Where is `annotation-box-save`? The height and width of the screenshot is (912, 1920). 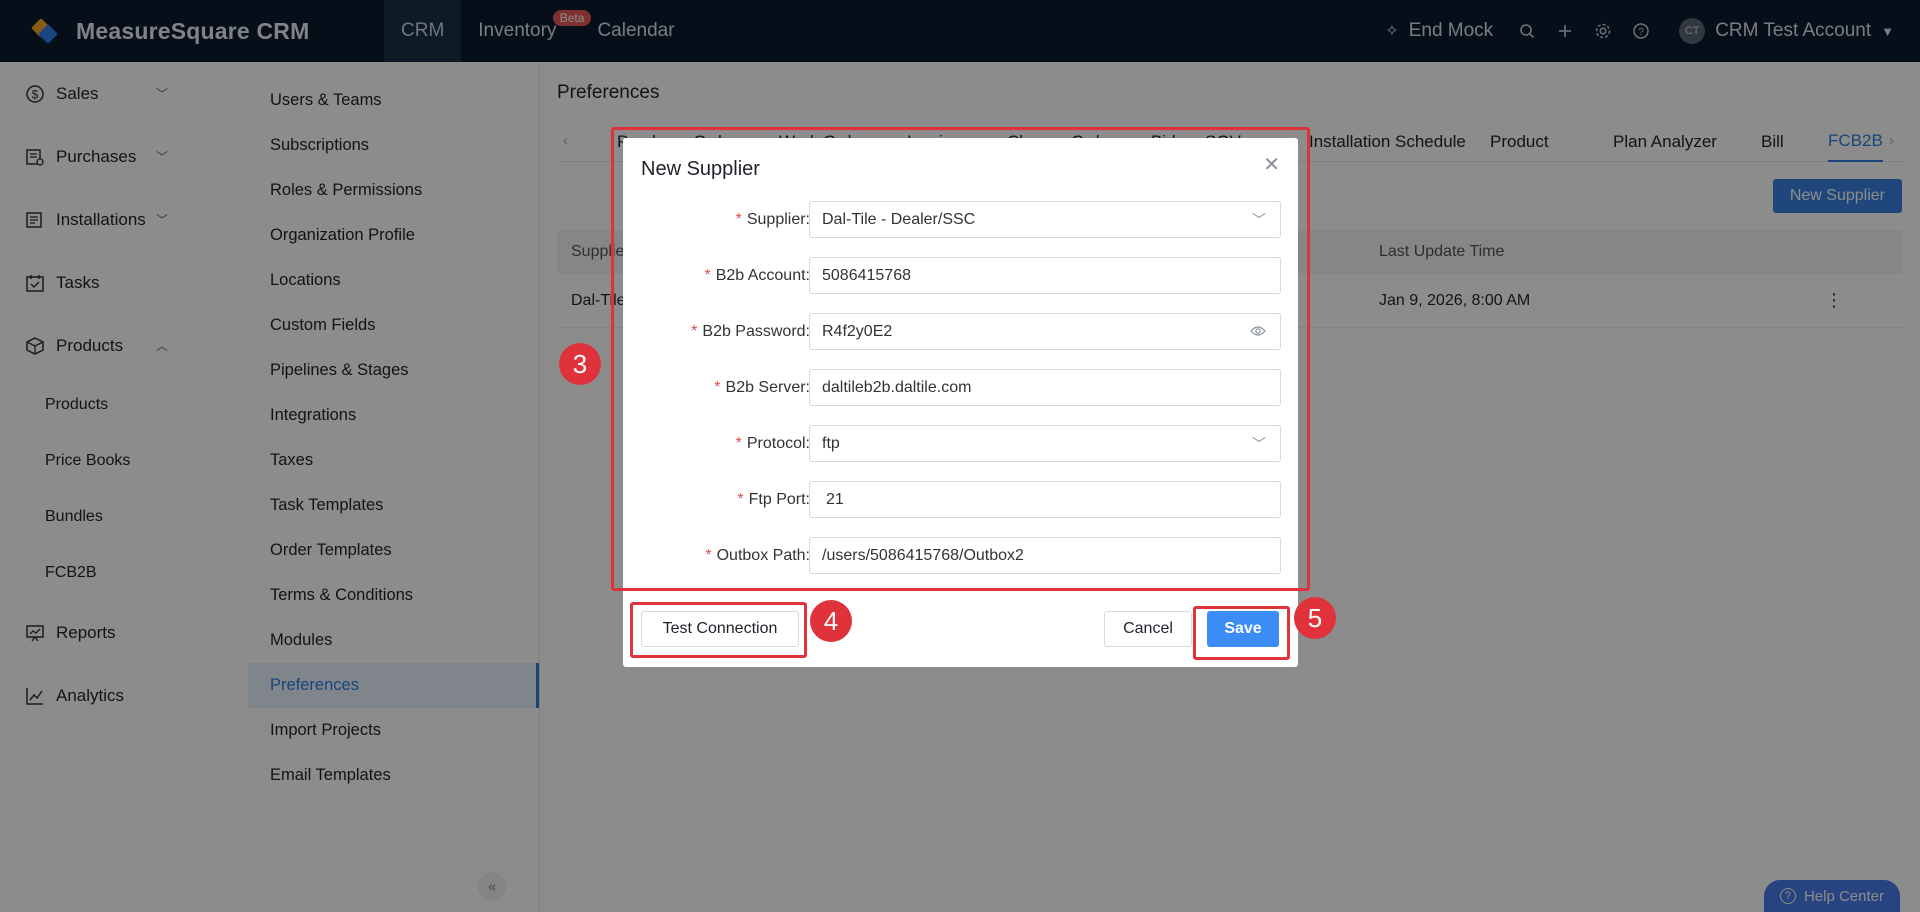 annotation-box-save is located at coordinates (1241, 633).